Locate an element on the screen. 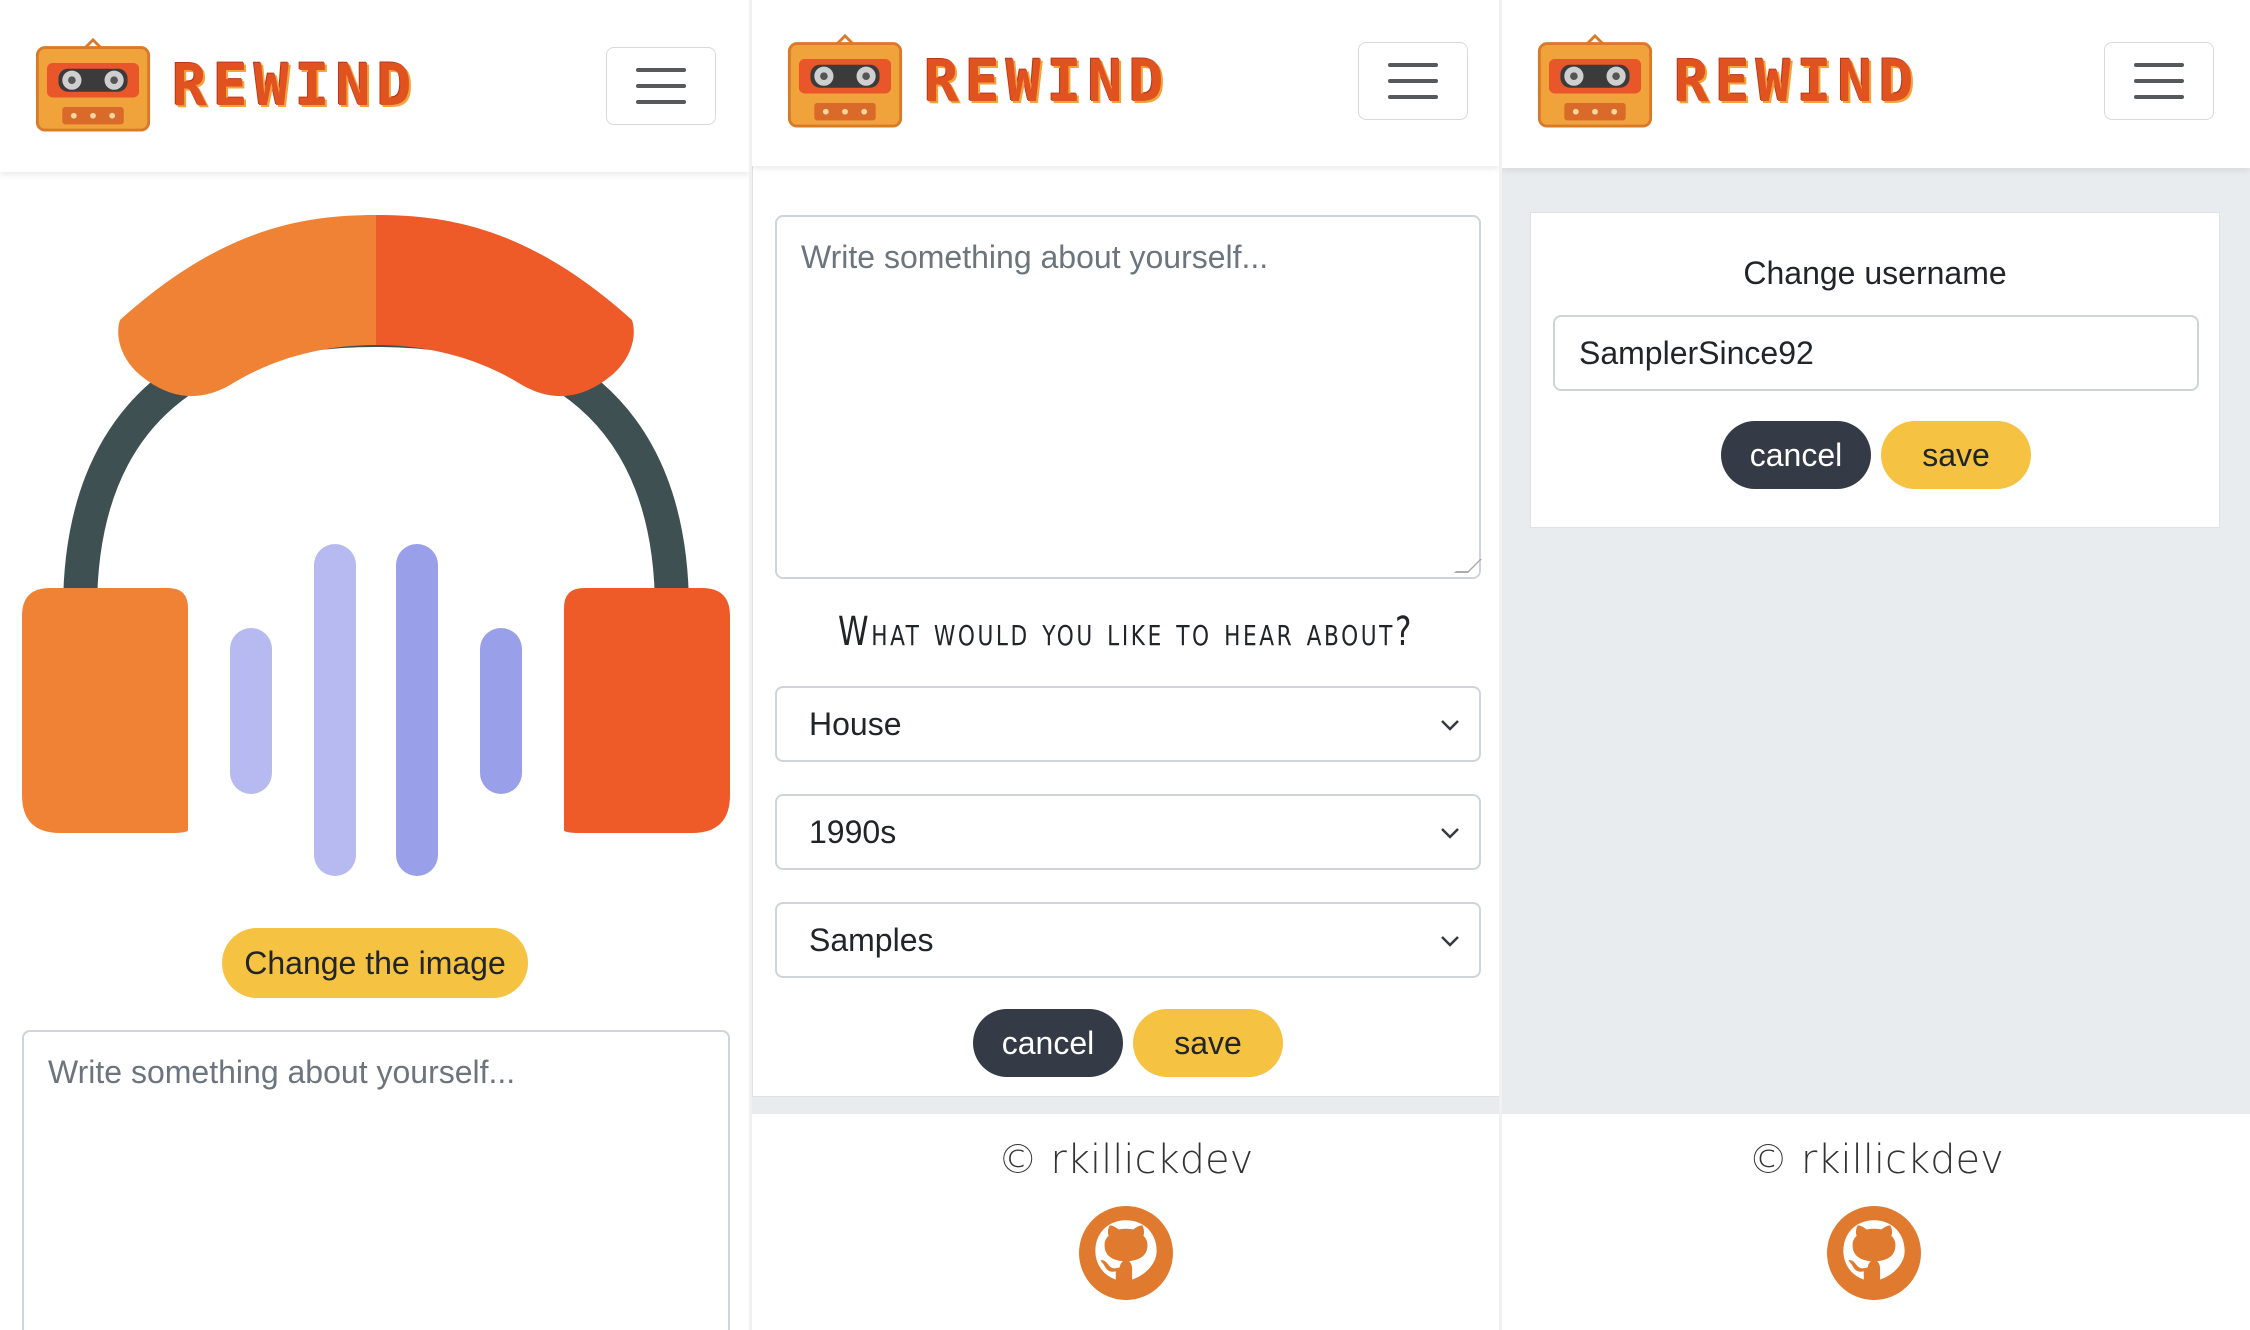 The image size is (2250, 1330). genre-select-value: House is located at coordinates (855, 723).